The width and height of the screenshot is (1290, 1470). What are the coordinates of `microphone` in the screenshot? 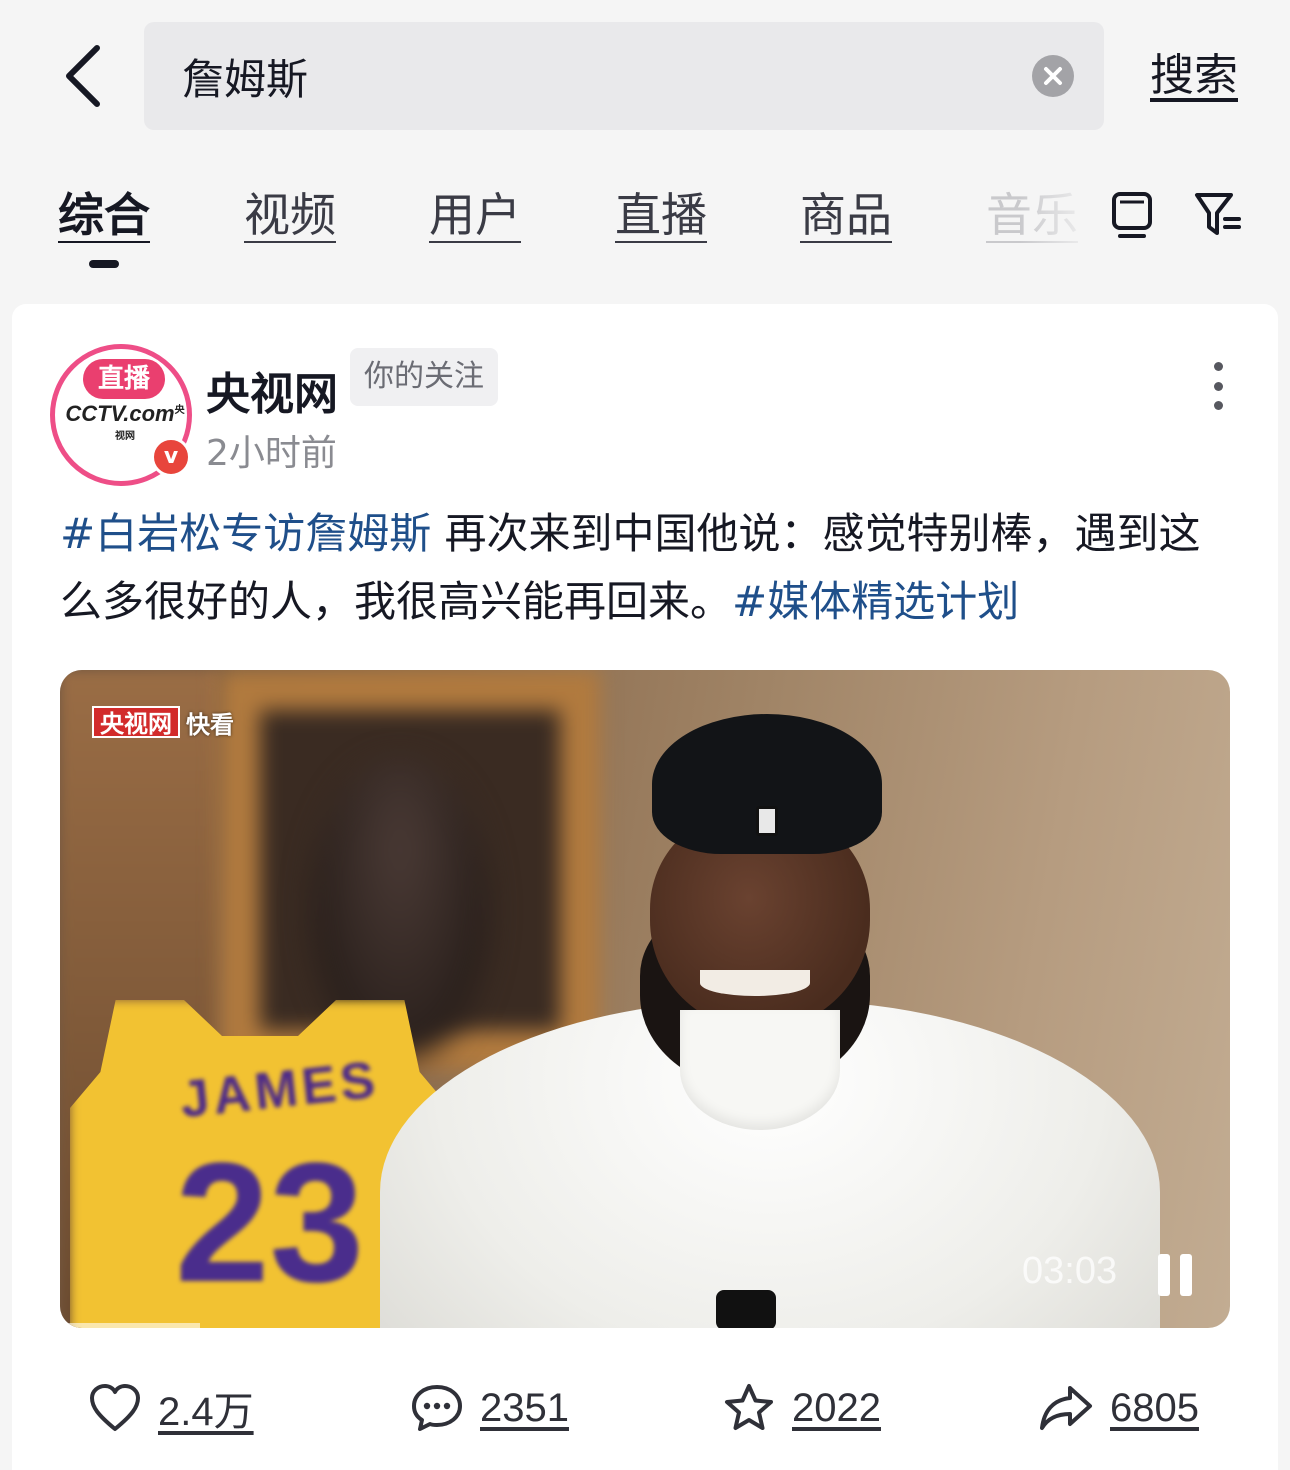 It's located at (746, 1309).